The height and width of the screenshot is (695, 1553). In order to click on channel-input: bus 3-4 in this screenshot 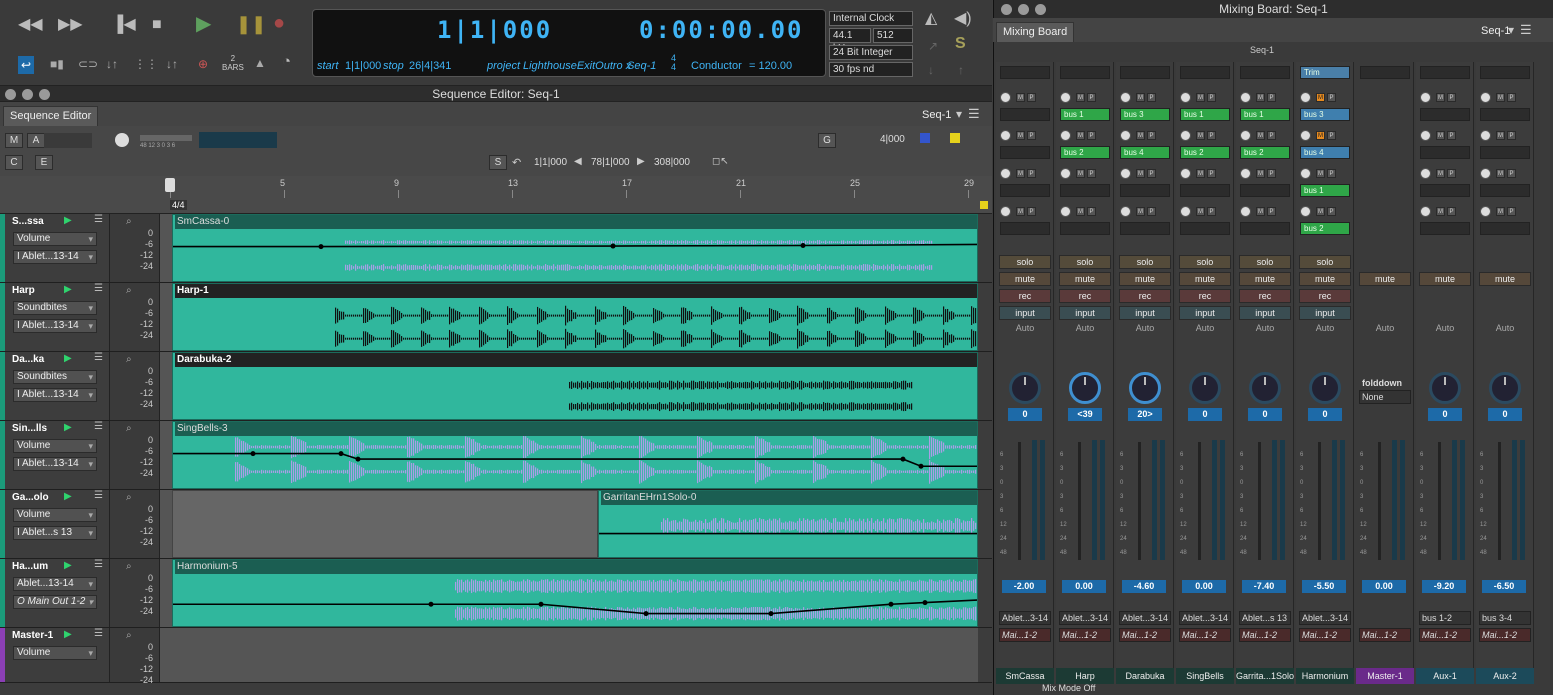, I will do `click(1505, 618)`.